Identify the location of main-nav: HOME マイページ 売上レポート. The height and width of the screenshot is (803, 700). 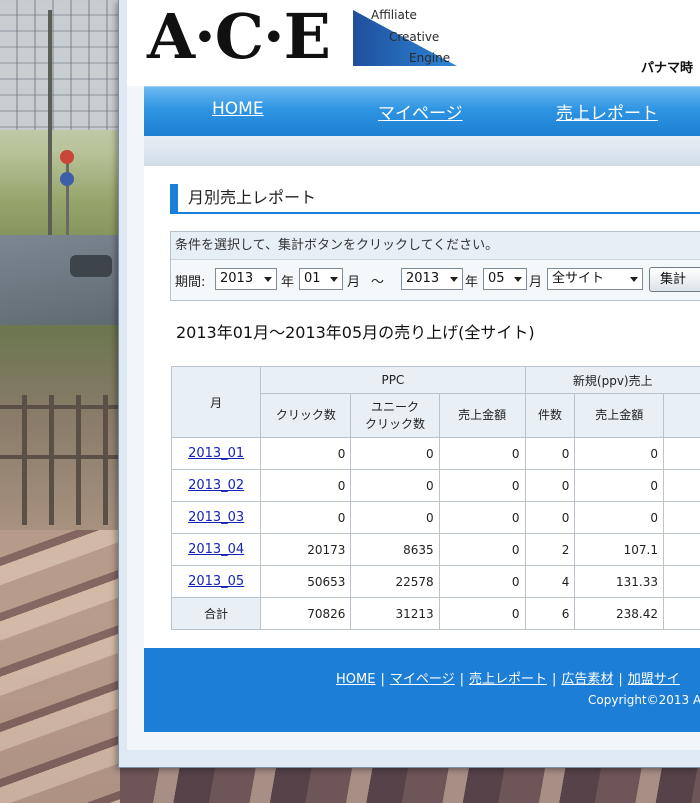
(422, 111).